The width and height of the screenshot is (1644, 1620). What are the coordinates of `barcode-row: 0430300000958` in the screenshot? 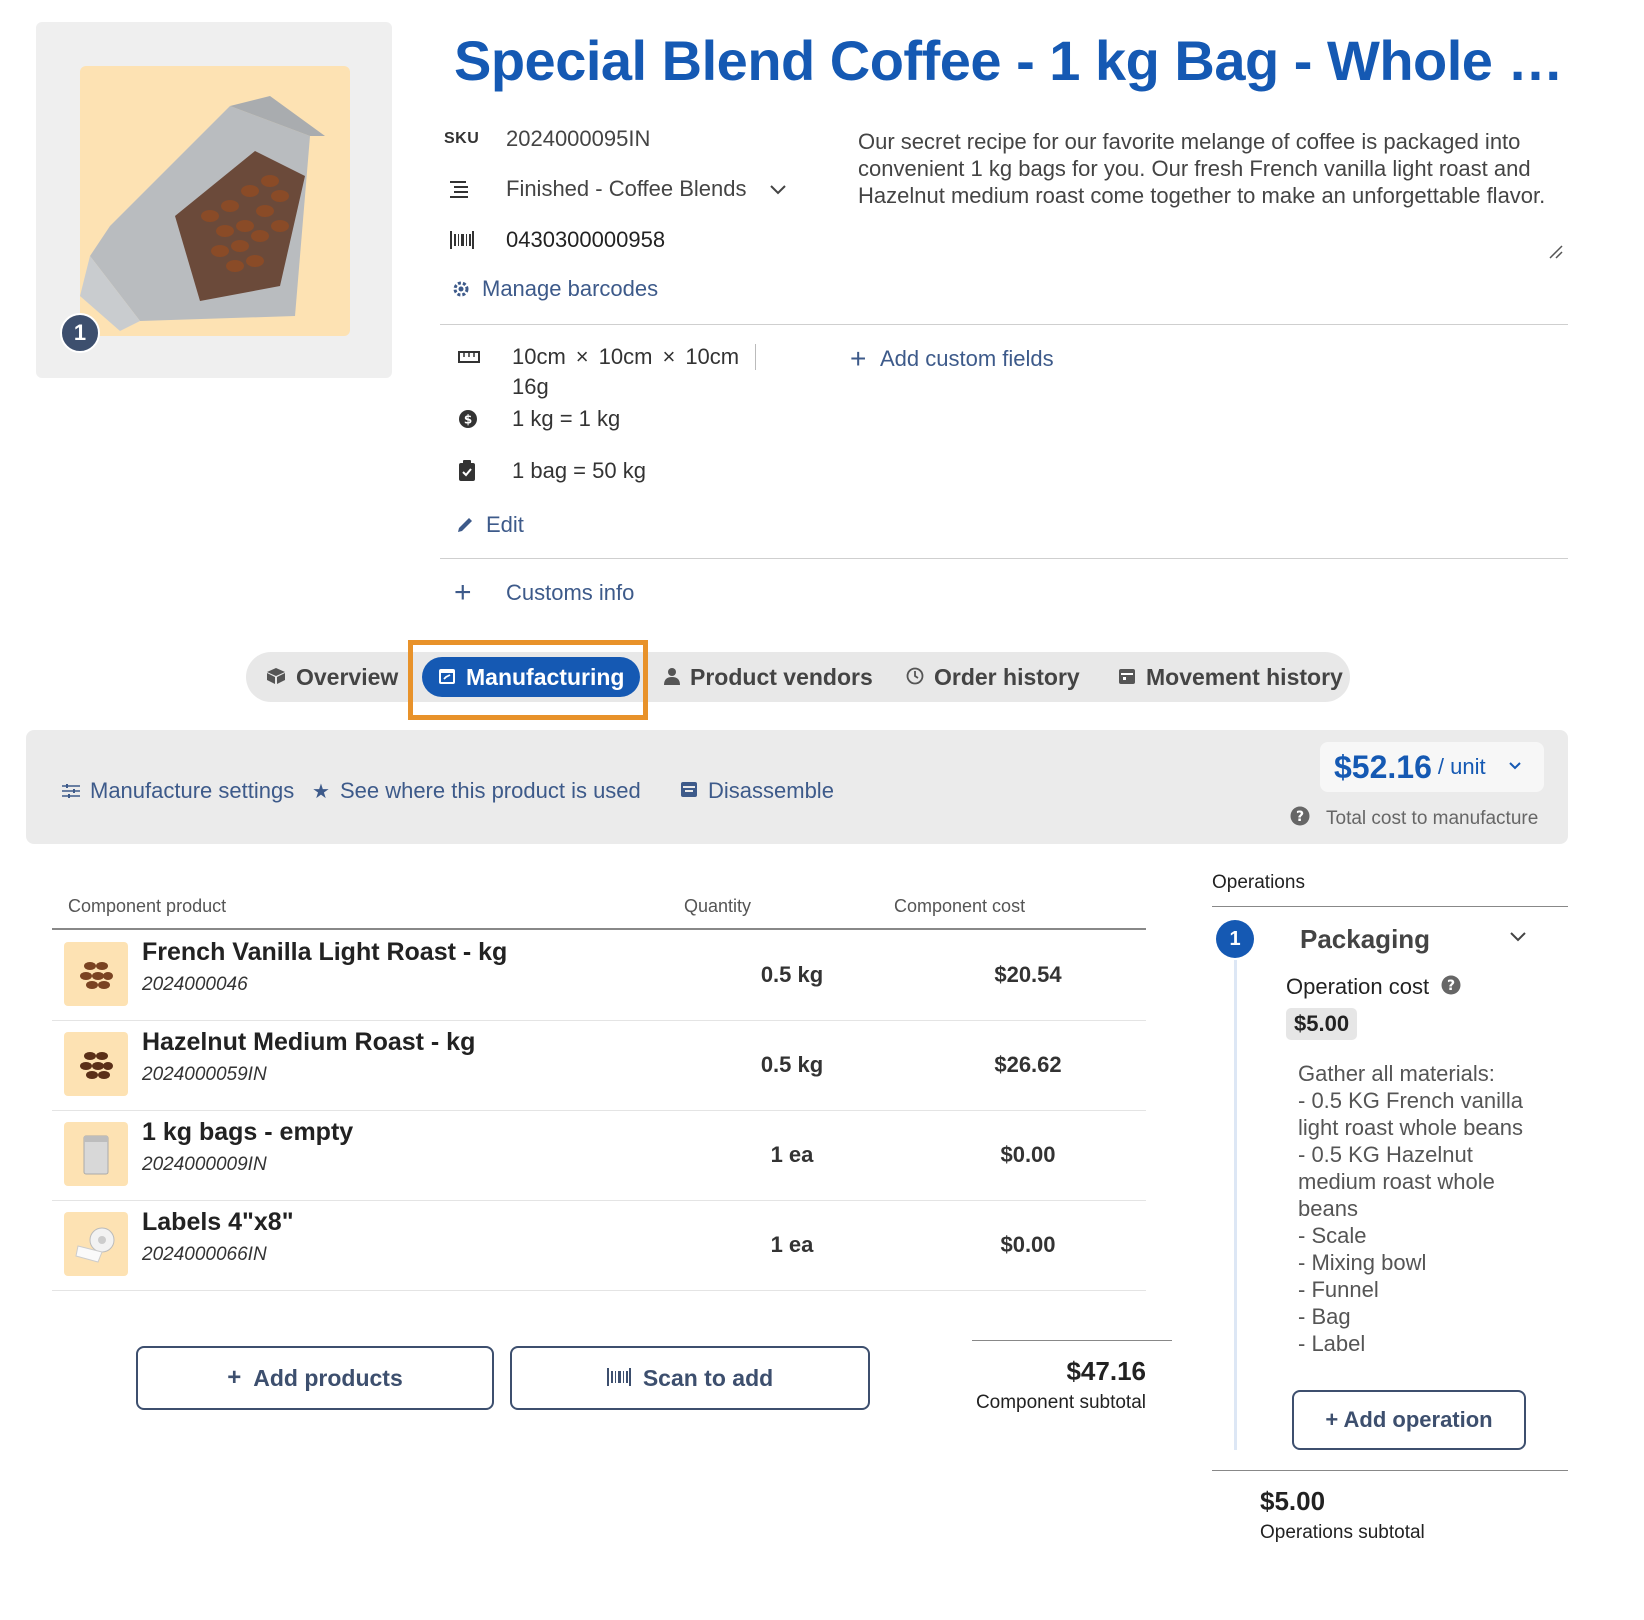 It's located at (557, 240).